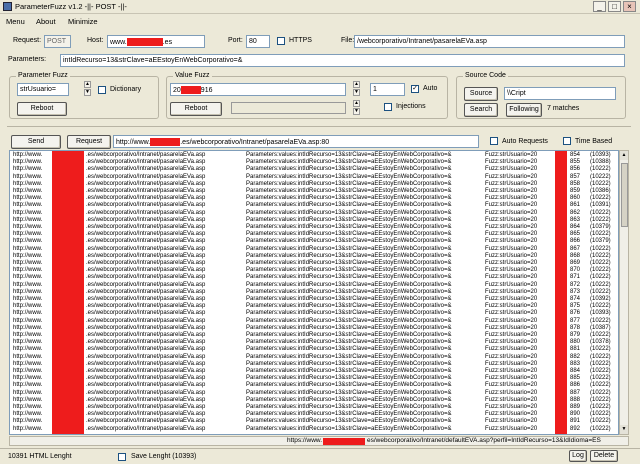 Image resolution: width=640 pixels, height=464 pixels. What do you see at coordinates (614, 6) in the screenshot?
I see `maximize-icon: □` at bounding box center [614, 6].